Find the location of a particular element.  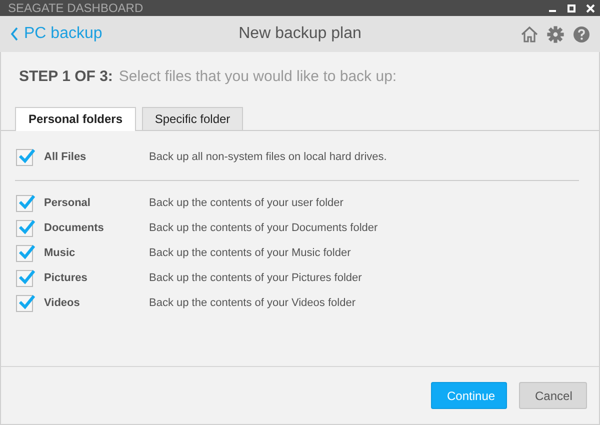

chevron-left-icon is located at coordinates (15, 34).